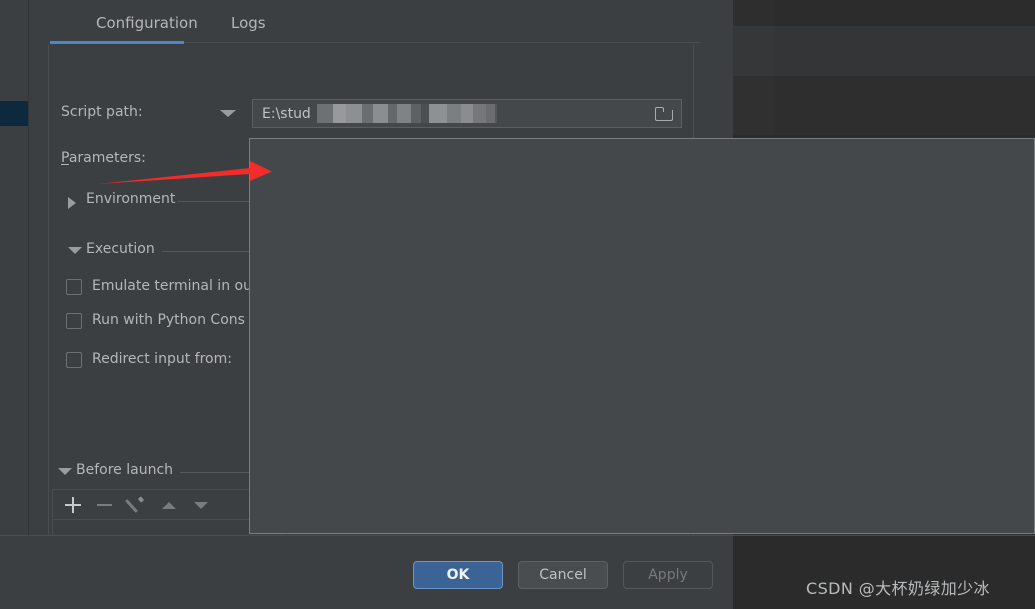 This screenshot has width=1035, height=609. Describe the element at coordinates (131, 199) in the screenshot. I see `section-environment-title: Environment` at that location.